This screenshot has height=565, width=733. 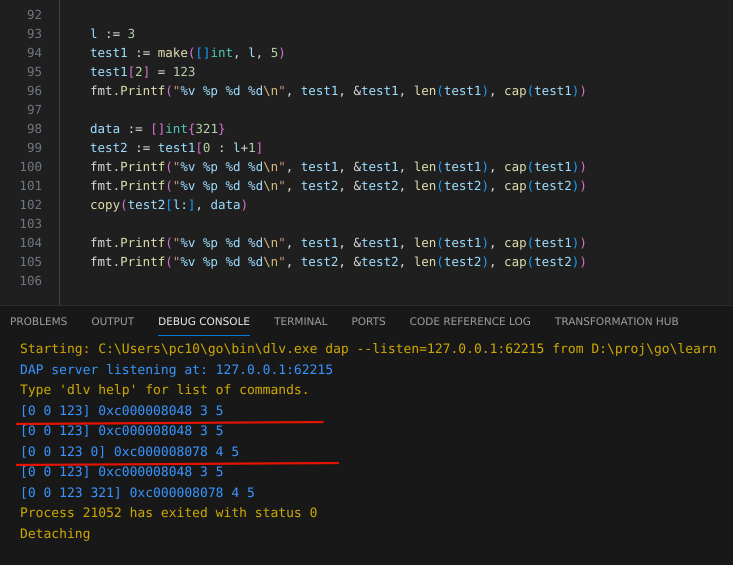 What do you see at coordinates (169, 513) in the screenshot?
I see `console-line: Process 21052 has exited with status 0` at bounding box center [169, 513].